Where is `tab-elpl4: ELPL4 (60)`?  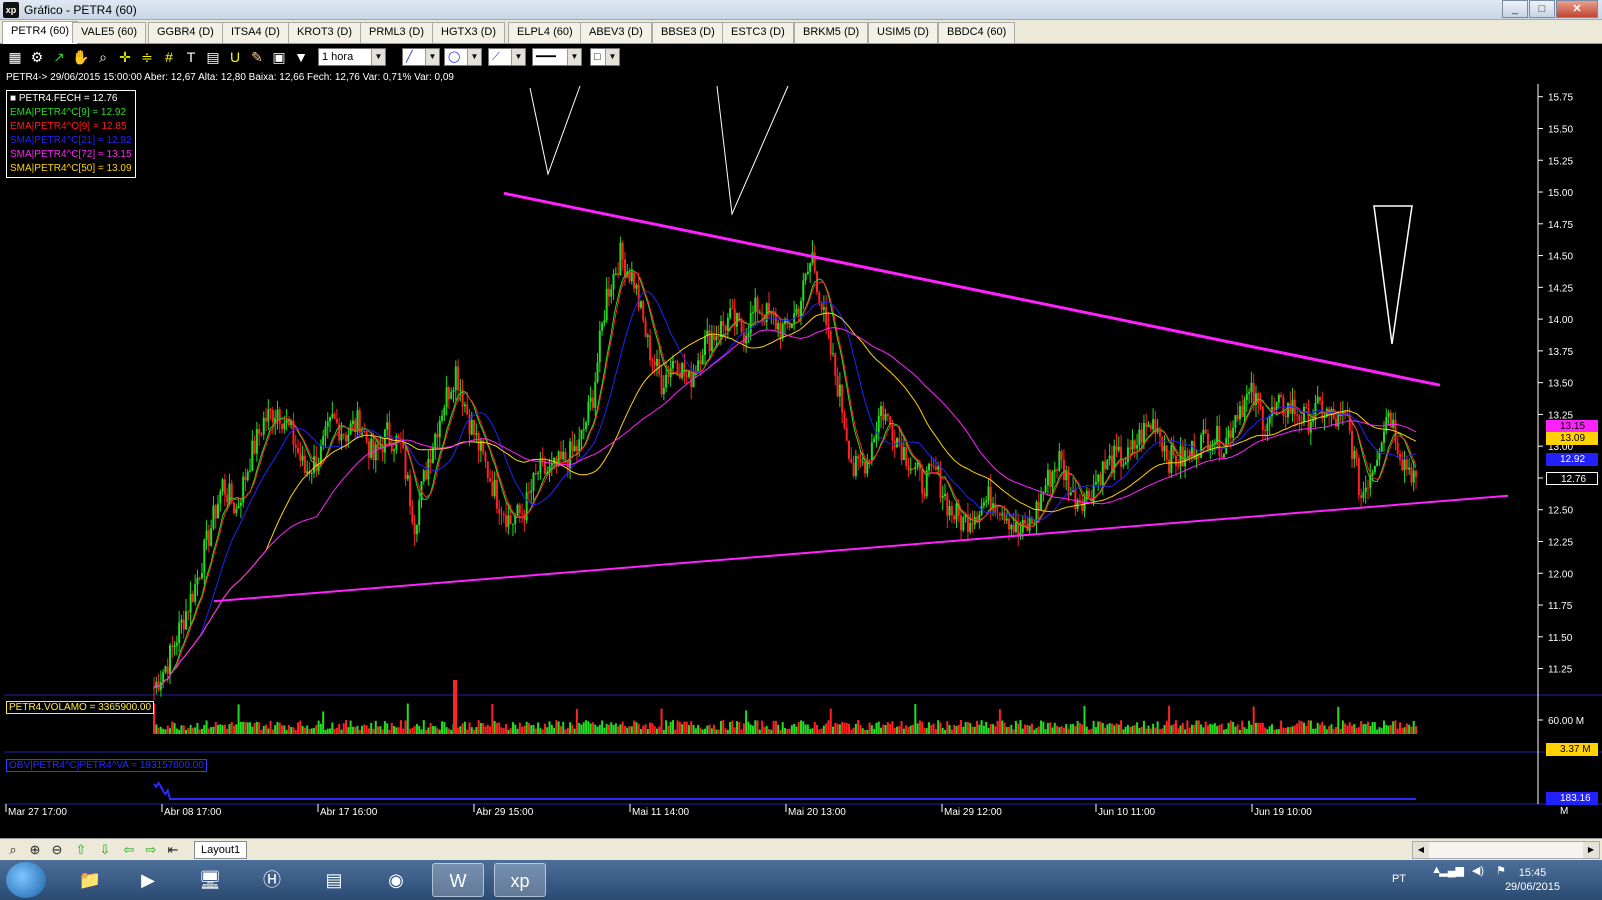 tab-elpl4: ELPL4 (60) is located at coordinates (545, 32).